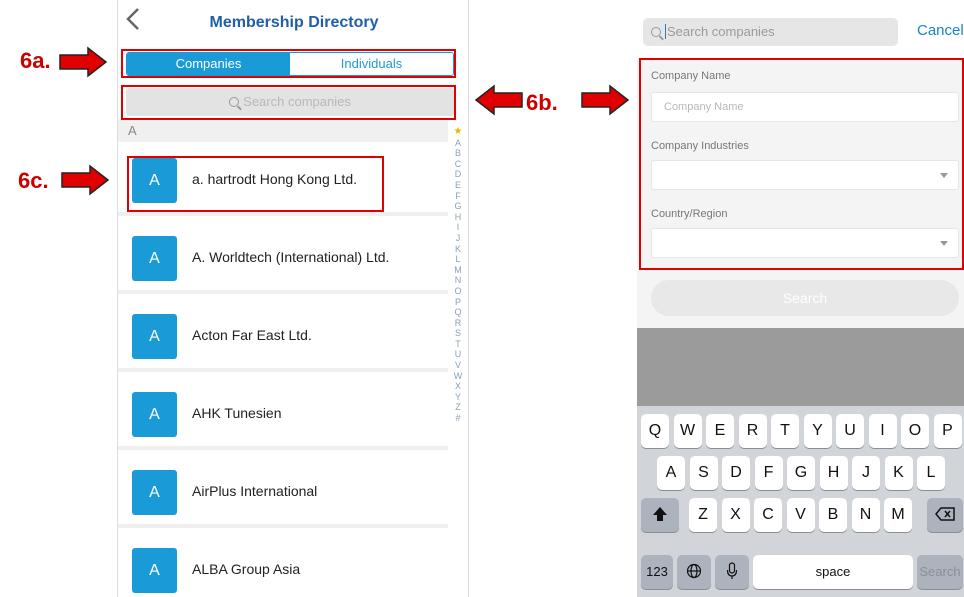  What do you see at coordinates (458, 407) in the screenshot?
I see `index-letter: Z` at bounding box center [458, 407].